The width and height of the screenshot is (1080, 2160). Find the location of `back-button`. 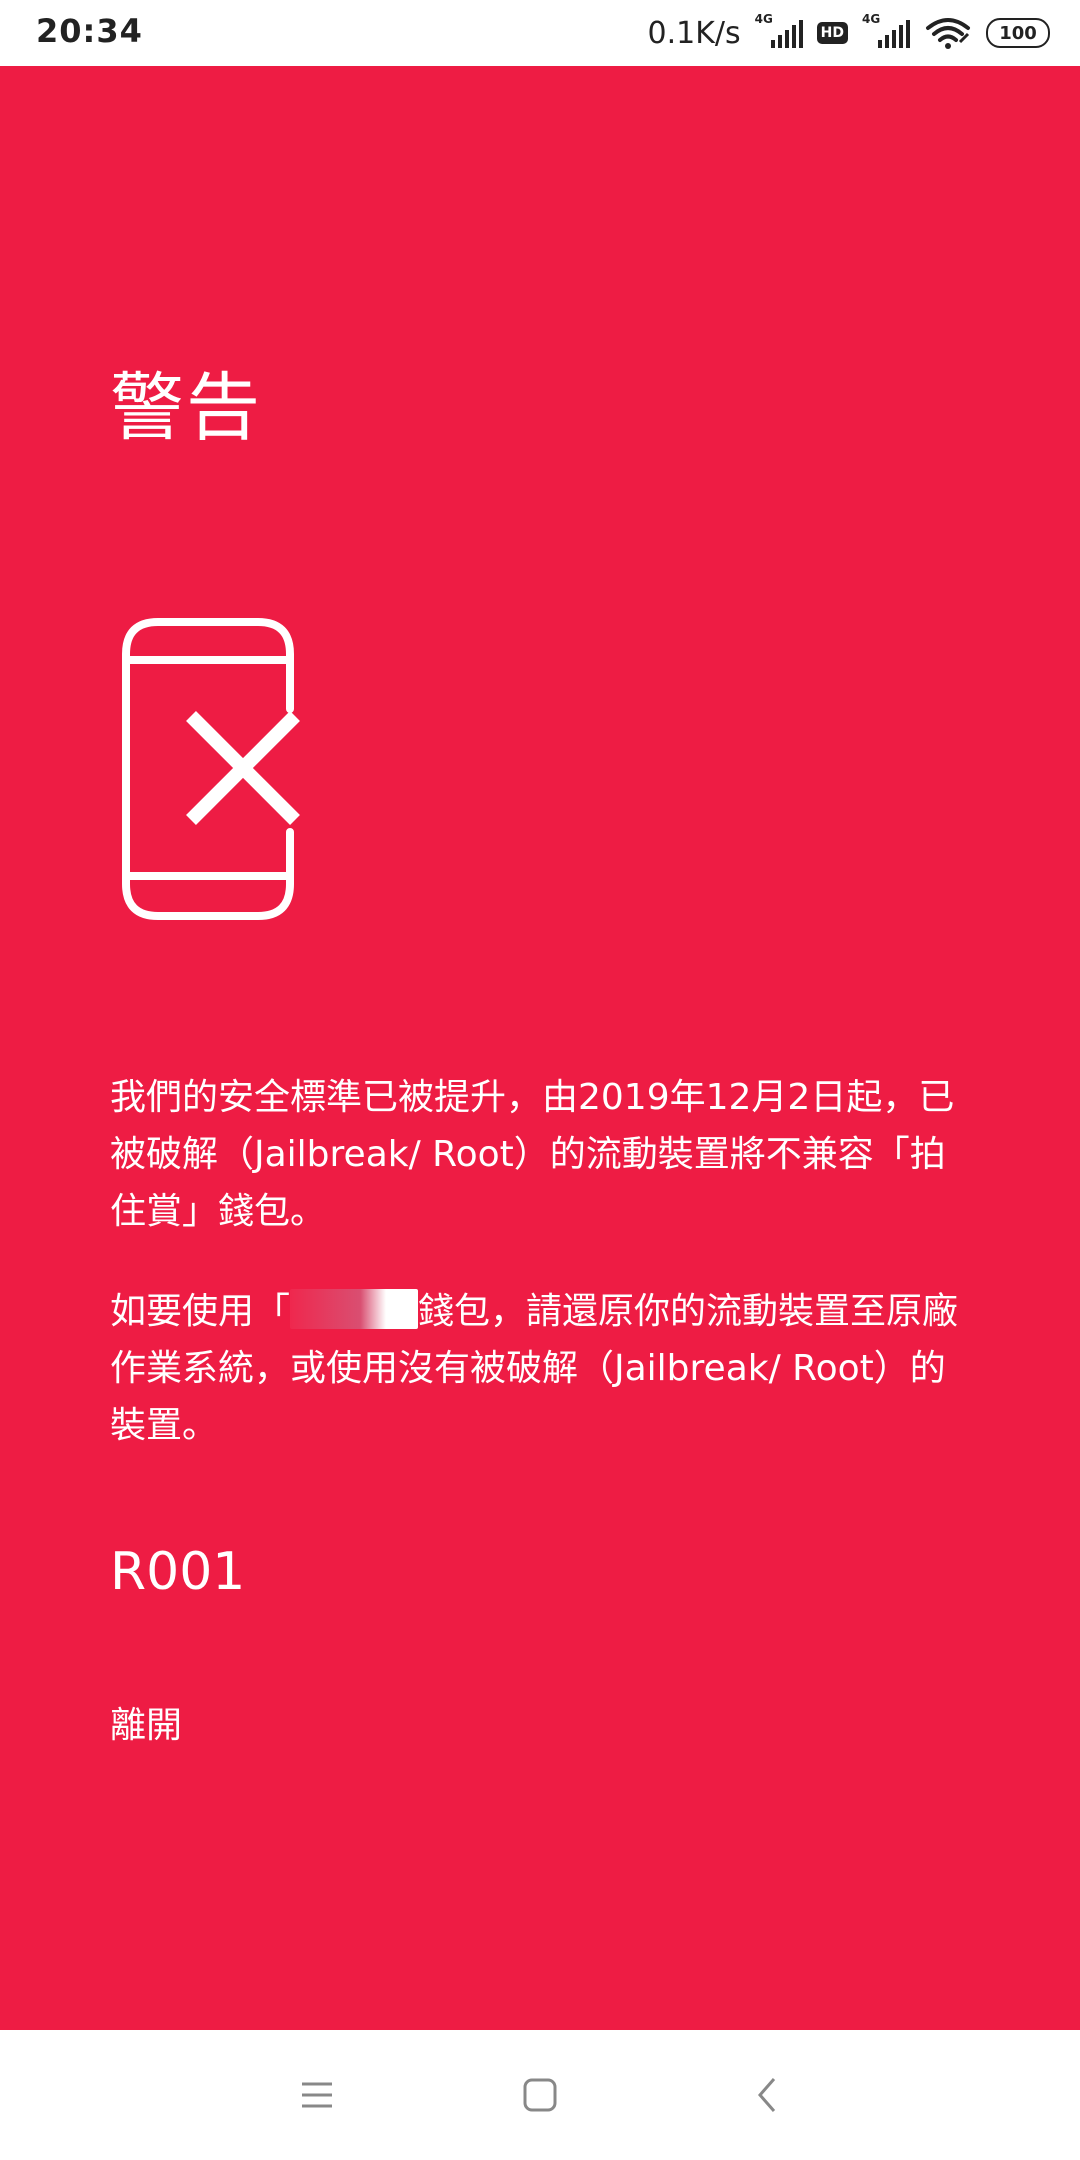

back-button is located at coordinates (767, 2095).